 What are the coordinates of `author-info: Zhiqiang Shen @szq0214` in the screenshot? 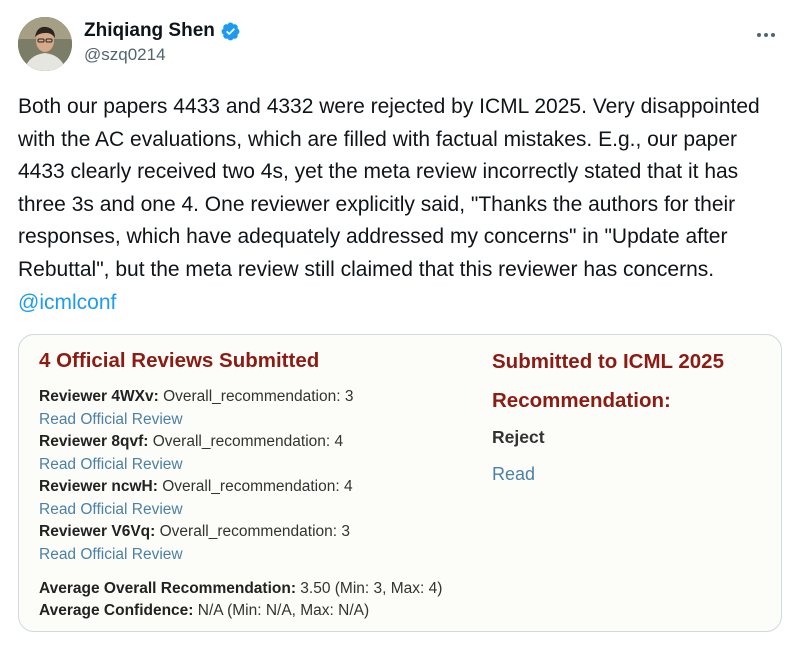 It's located at (162, 42).